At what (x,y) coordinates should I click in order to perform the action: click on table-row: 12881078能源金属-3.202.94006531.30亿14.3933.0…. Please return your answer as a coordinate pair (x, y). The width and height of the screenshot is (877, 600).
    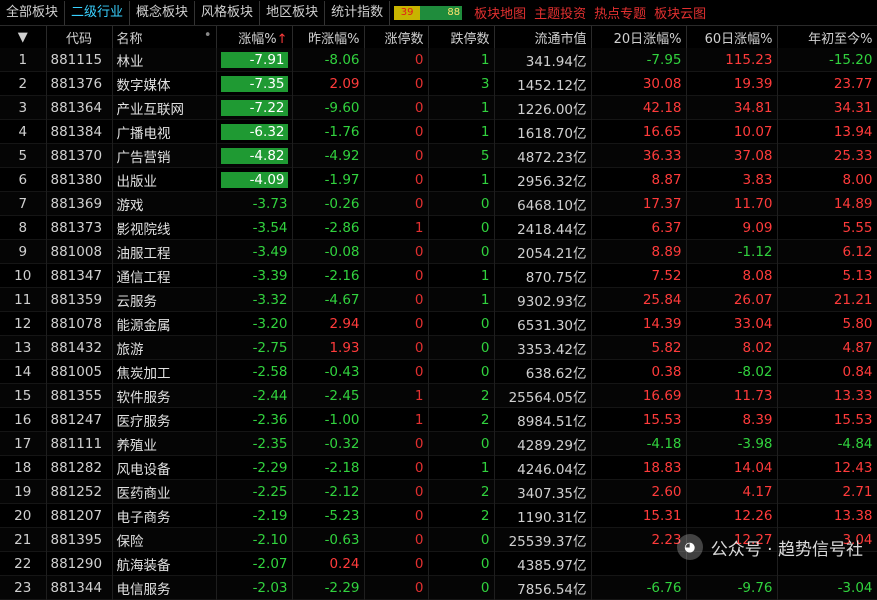
    Looking at the image, I should click on (438, 324).